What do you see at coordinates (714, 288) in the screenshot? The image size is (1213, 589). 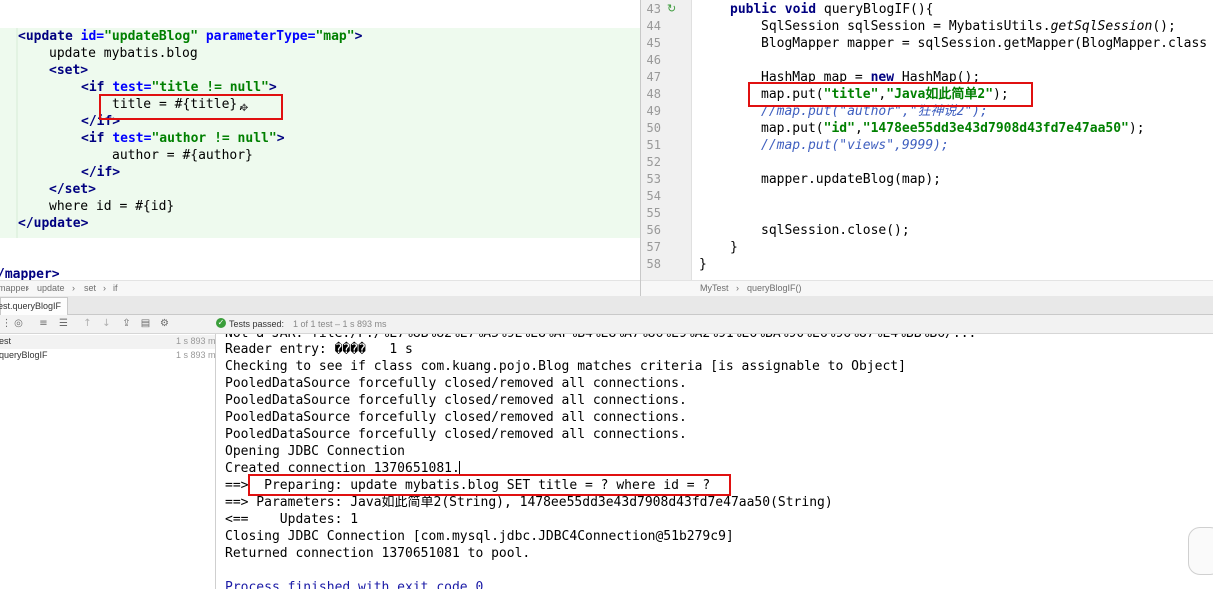 I see `breadcrumb-item: MyTest` at bounding box center [714, 288].